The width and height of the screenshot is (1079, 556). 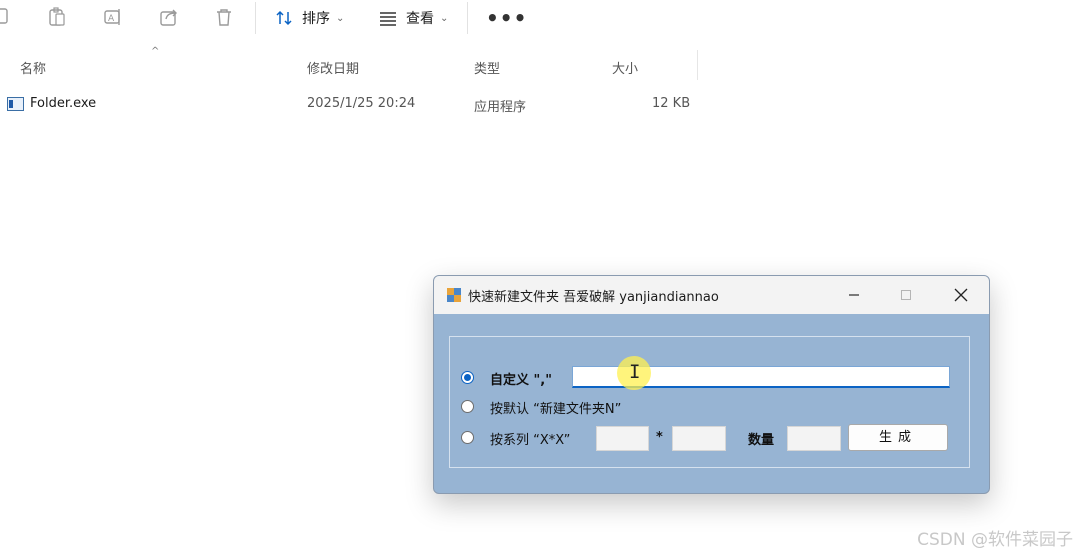 What do you see at coordinates (539, 18) in the screenshot?
I see `explorer-toolbar: A 排序 ⌄ 查看 ⌄ •••` at bounding box center [539, 18].